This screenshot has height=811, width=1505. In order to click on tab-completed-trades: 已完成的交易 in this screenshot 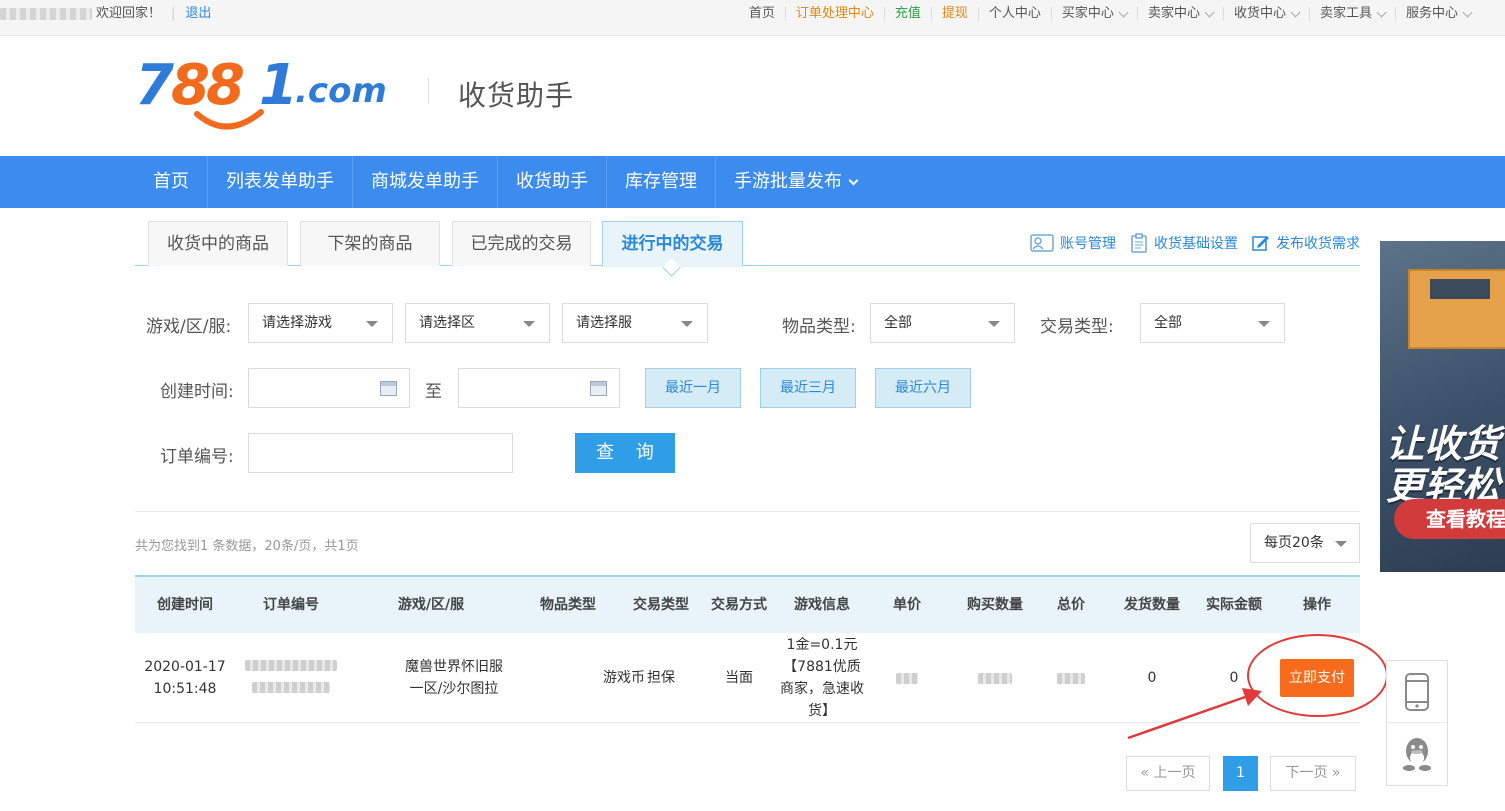, I will do `click(521, 243)`.